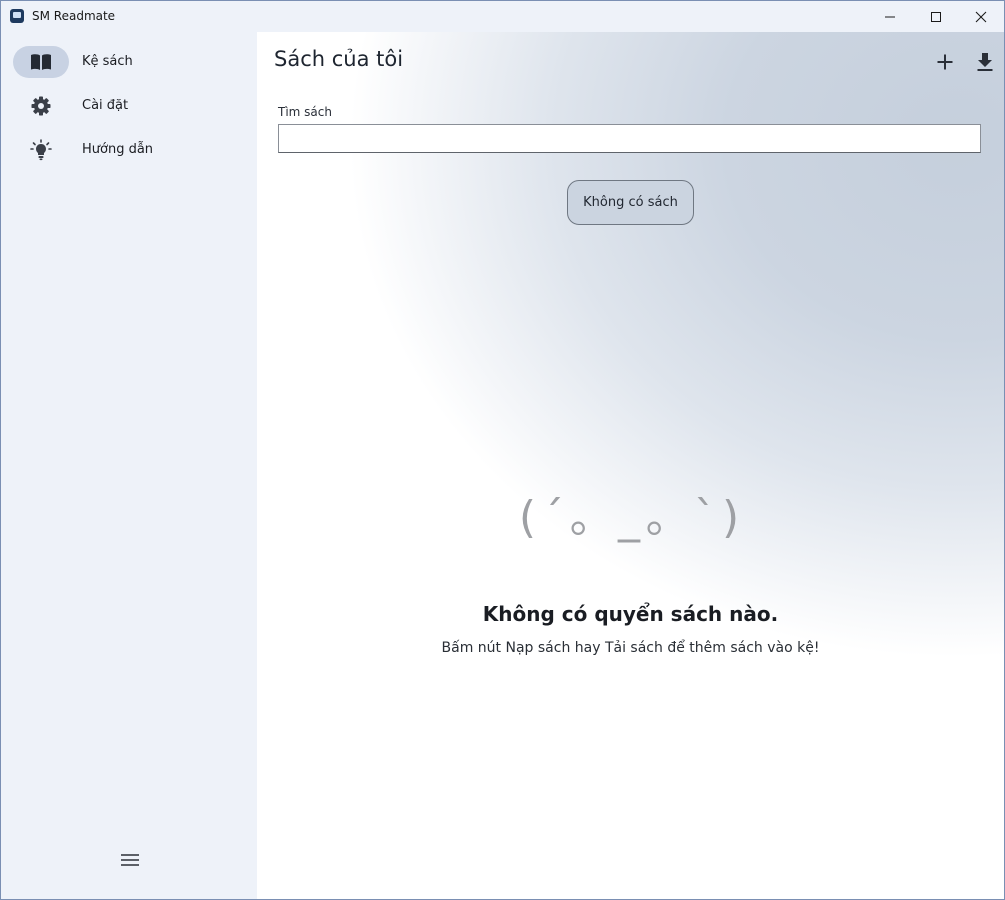 Image resolution: width=1005 pixels, height=900 pixels. I want to click on maximize-button, so click(936, 16).